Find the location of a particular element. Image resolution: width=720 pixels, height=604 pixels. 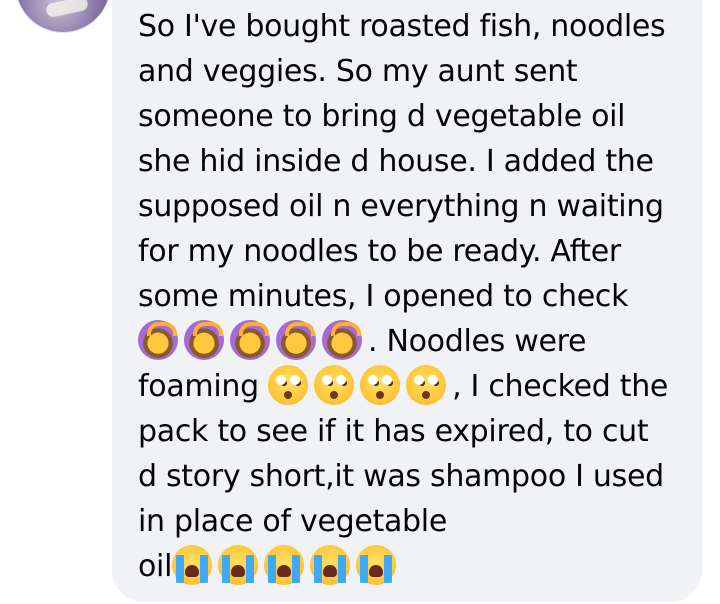

comment-fragment: , I checked the is located at coordinates (560, 386).